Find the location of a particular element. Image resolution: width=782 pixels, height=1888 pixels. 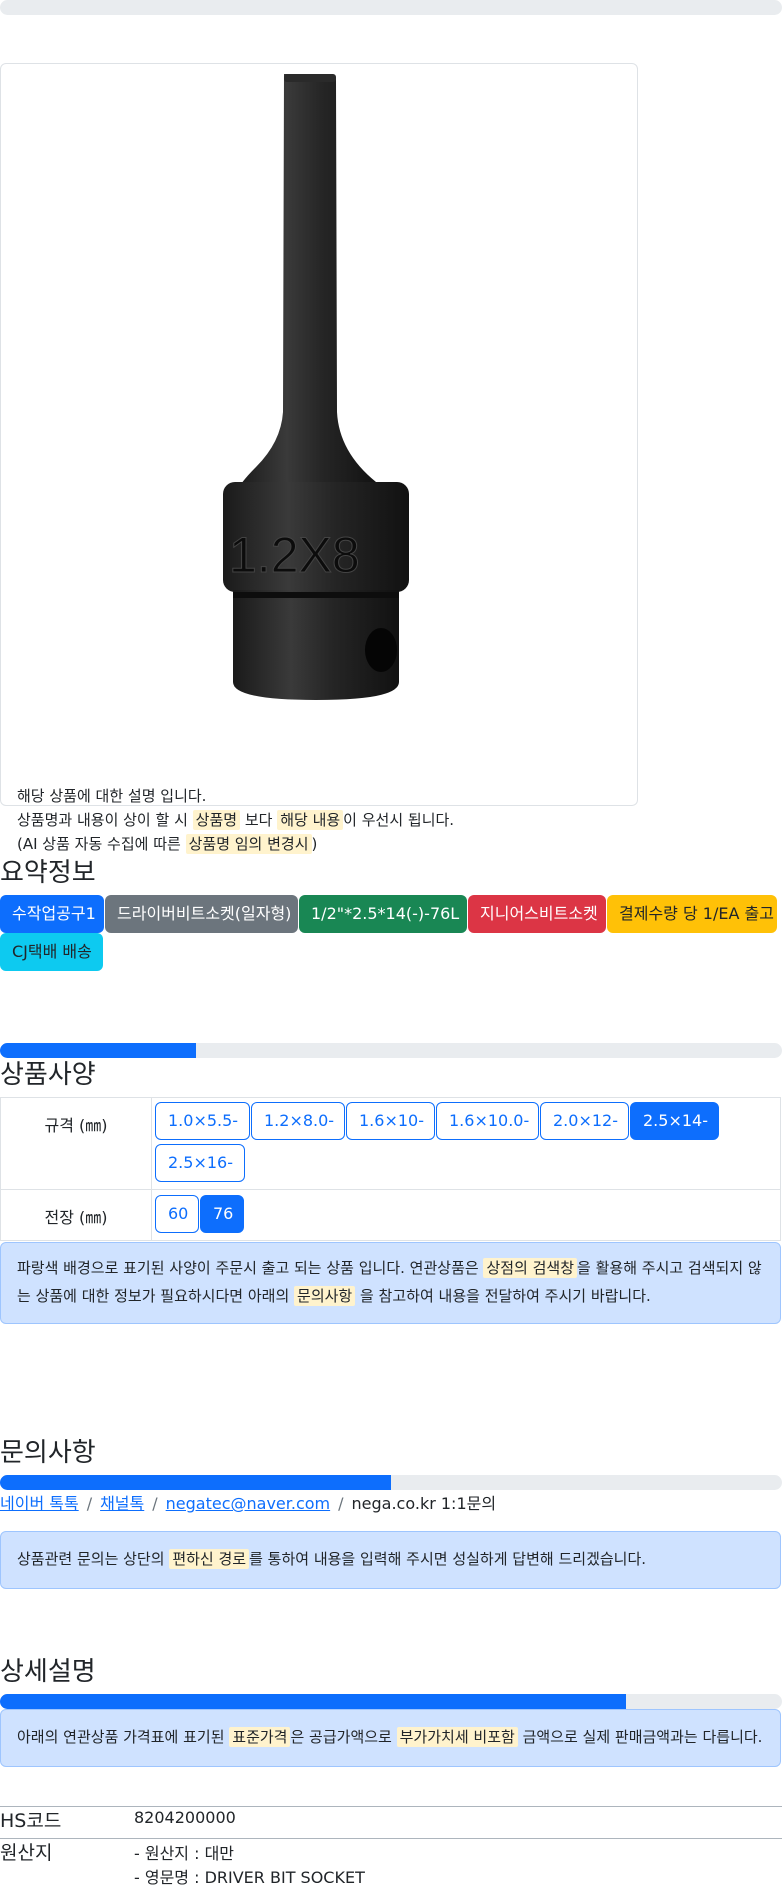

product-image-text: 1.2X8 is located at coordinates (294, 555).